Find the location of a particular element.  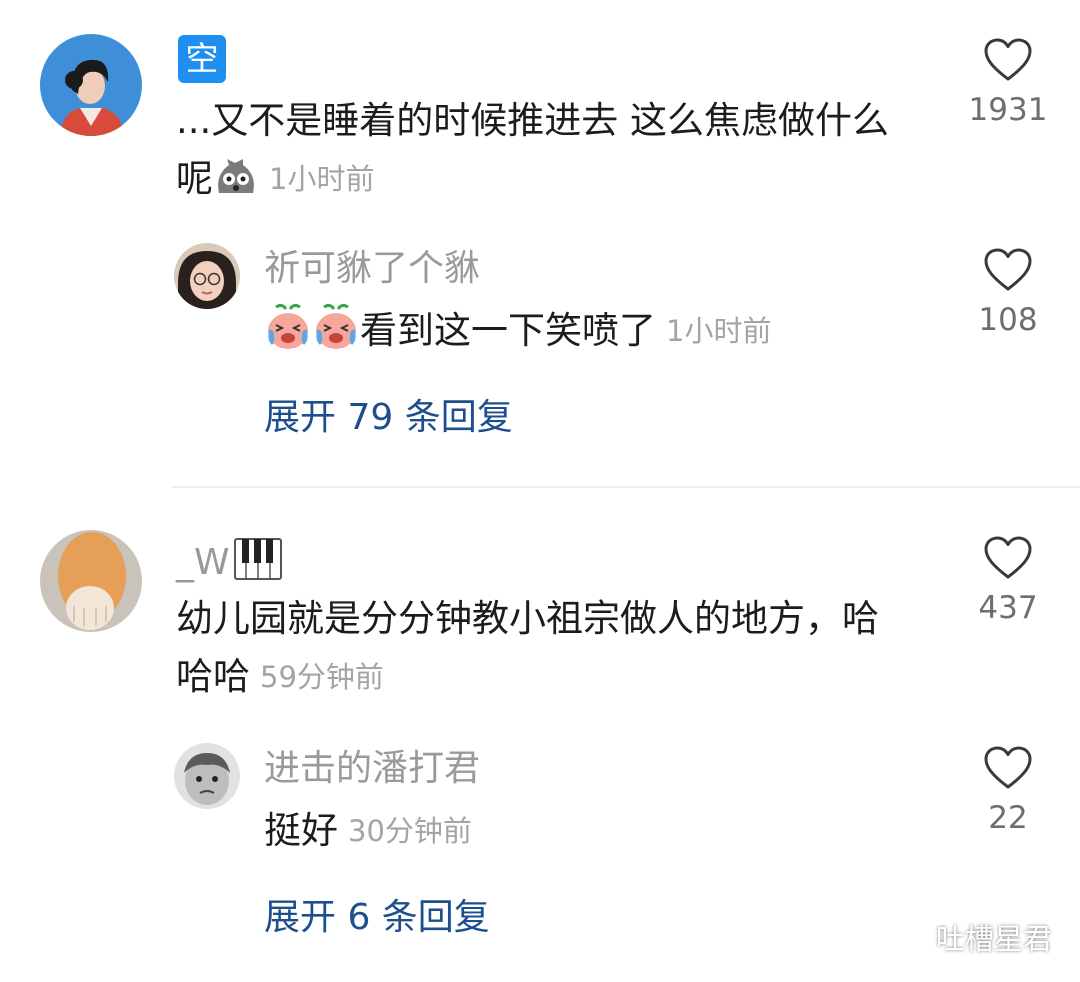

reply-text: 看到这一下笑喷了 1小时前 is located at coordinates (517, 335).